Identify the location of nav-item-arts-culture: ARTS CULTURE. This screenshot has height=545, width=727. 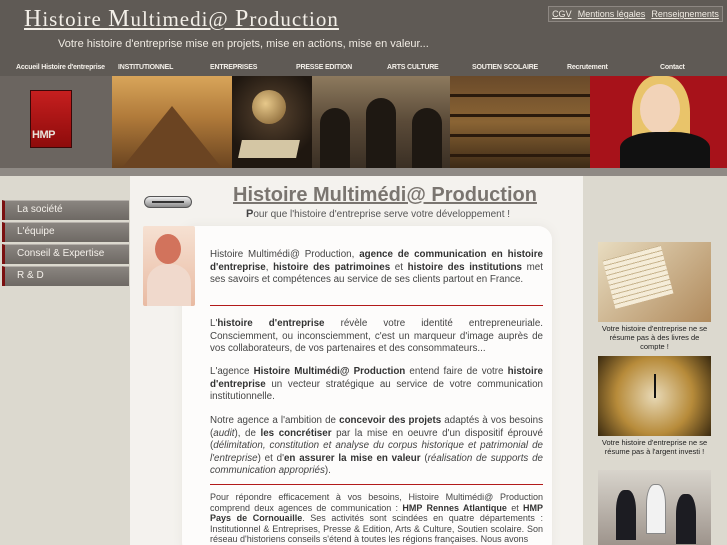
(413, 67).